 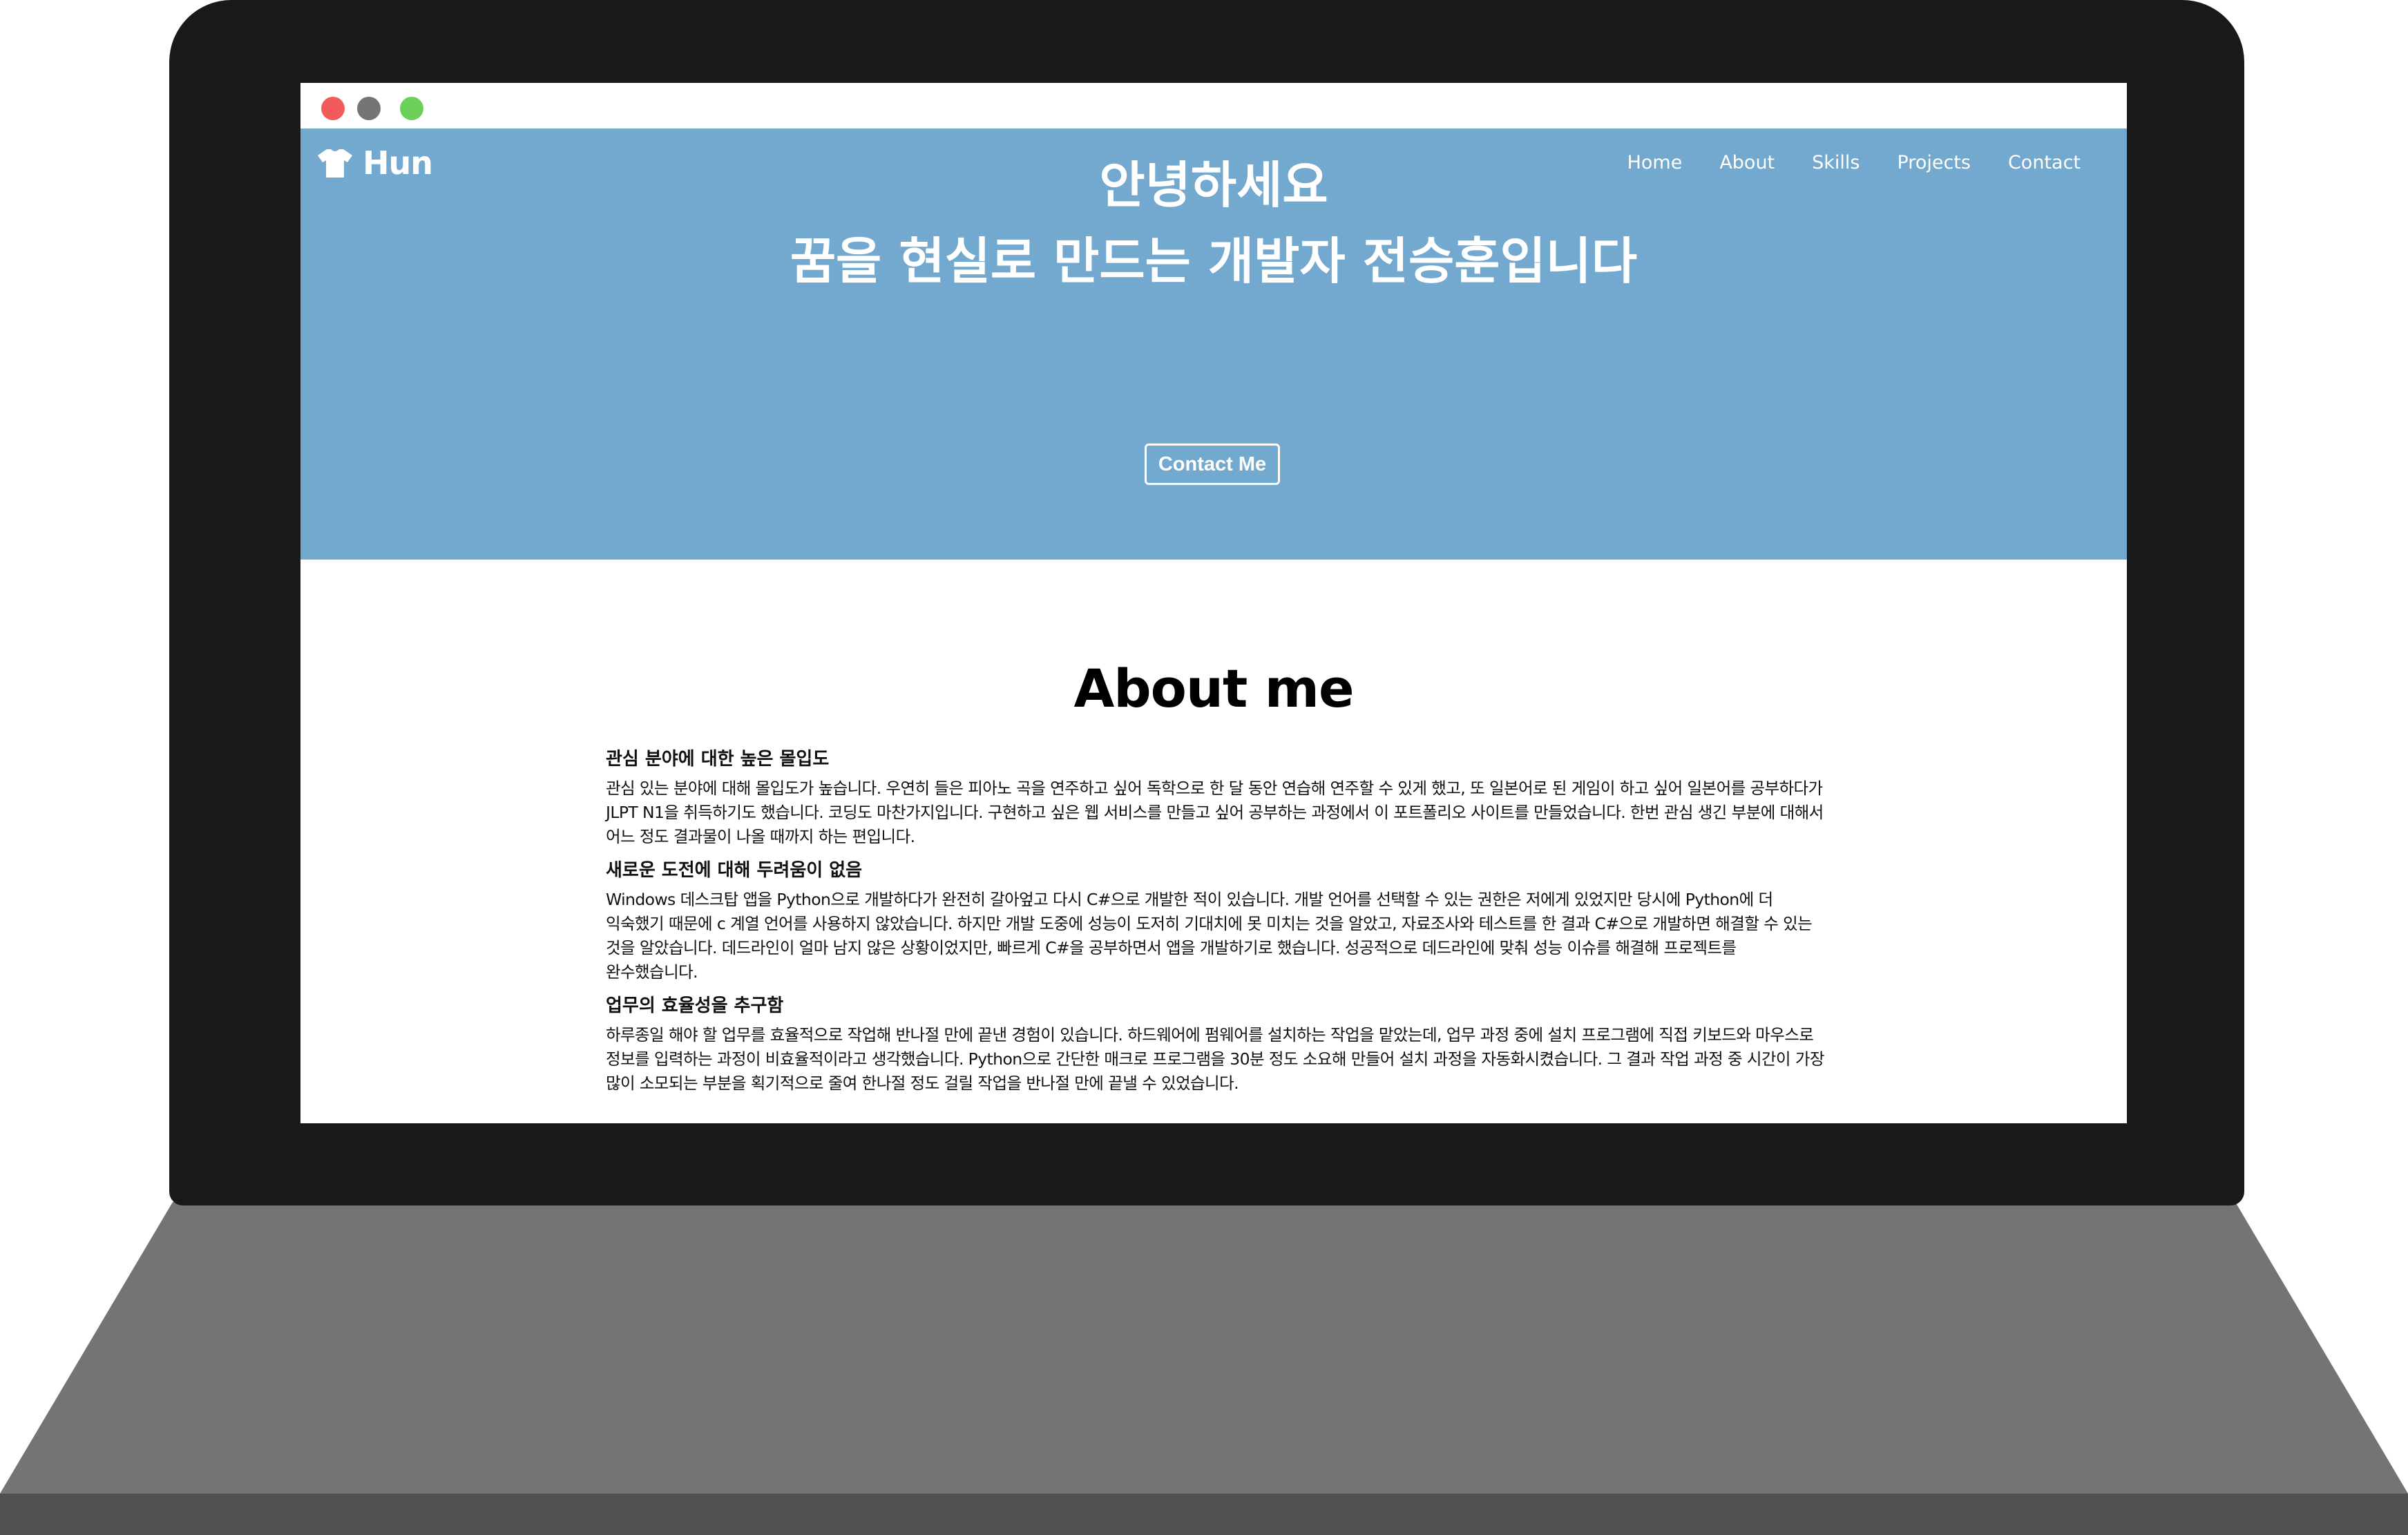 What do you see at coordinates (411, 109) in the screenshot?
I see `maximize-window-button` at bounding box center [411, 109].